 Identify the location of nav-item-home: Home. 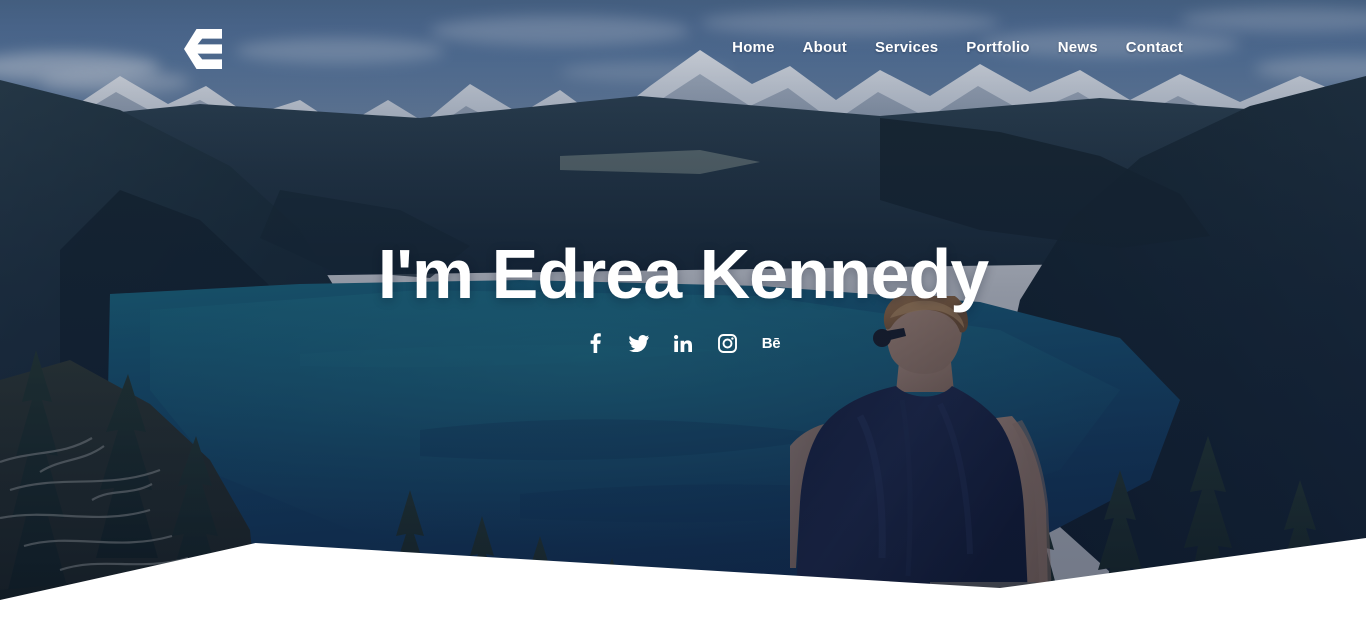
(753, 48).